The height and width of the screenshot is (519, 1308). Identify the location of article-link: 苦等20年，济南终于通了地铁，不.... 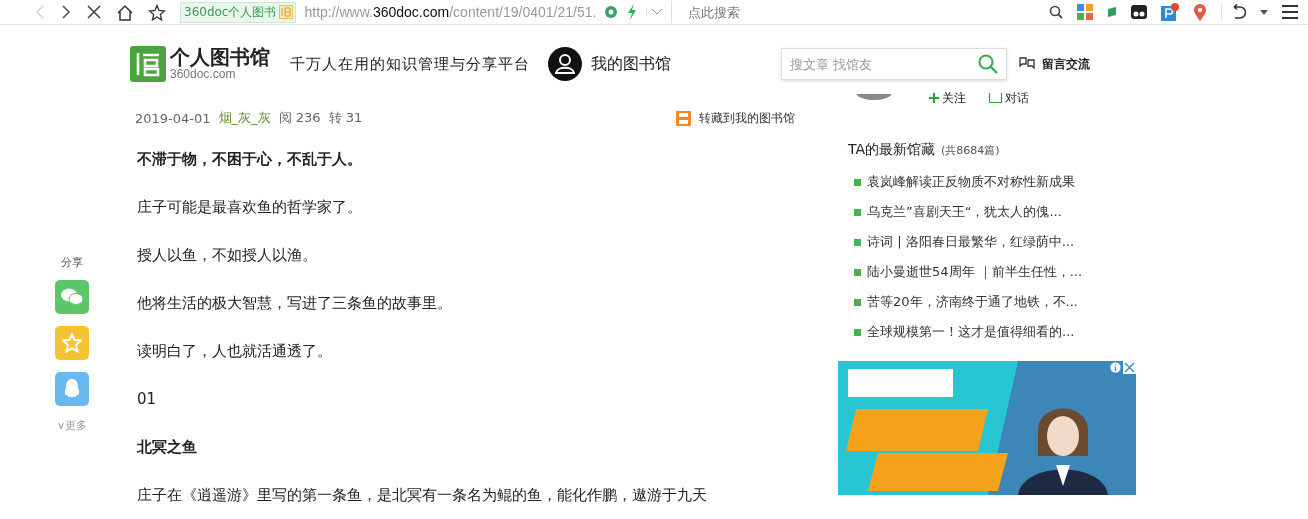
(972, 302).